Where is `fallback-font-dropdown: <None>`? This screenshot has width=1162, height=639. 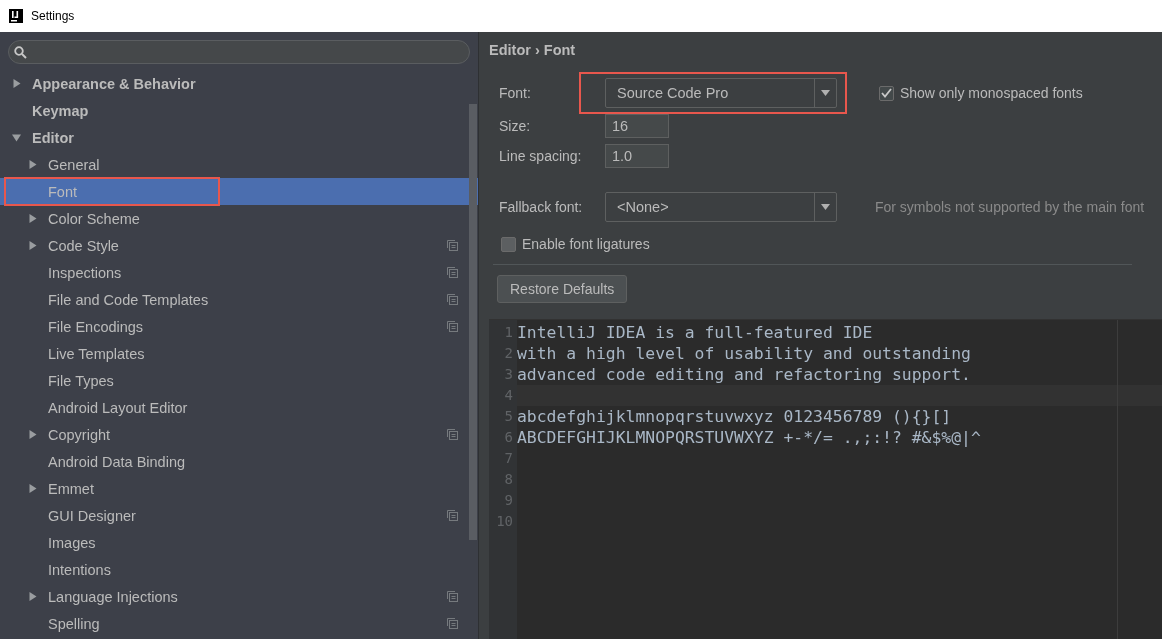 fallback-font-dropdown: <None> is located at coordinates (721, 207).